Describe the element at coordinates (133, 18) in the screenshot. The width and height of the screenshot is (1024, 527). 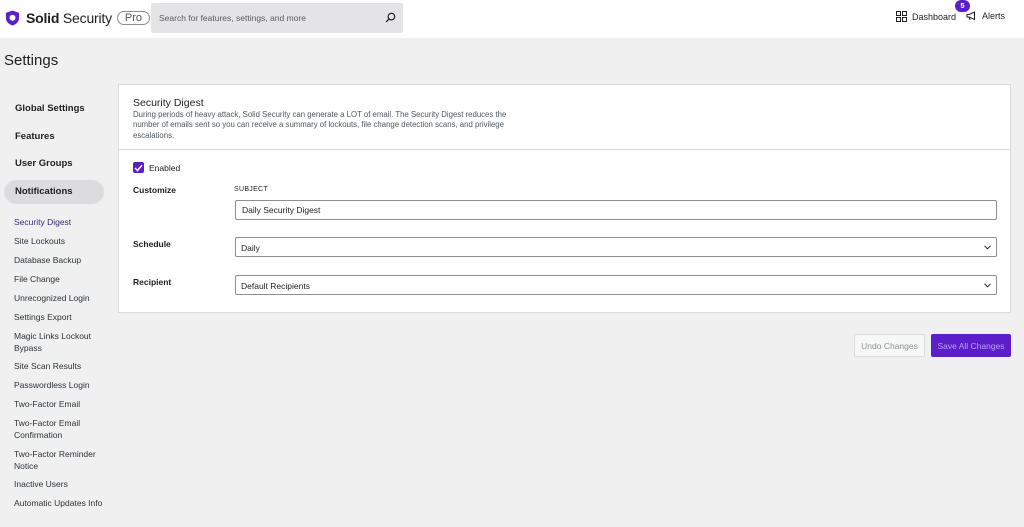
I see `pro-badge: Pro` at that location.